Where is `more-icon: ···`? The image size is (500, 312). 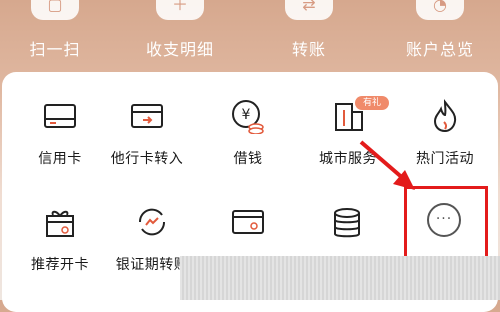 more-icon: ··· is located at coordinates (444, 220).